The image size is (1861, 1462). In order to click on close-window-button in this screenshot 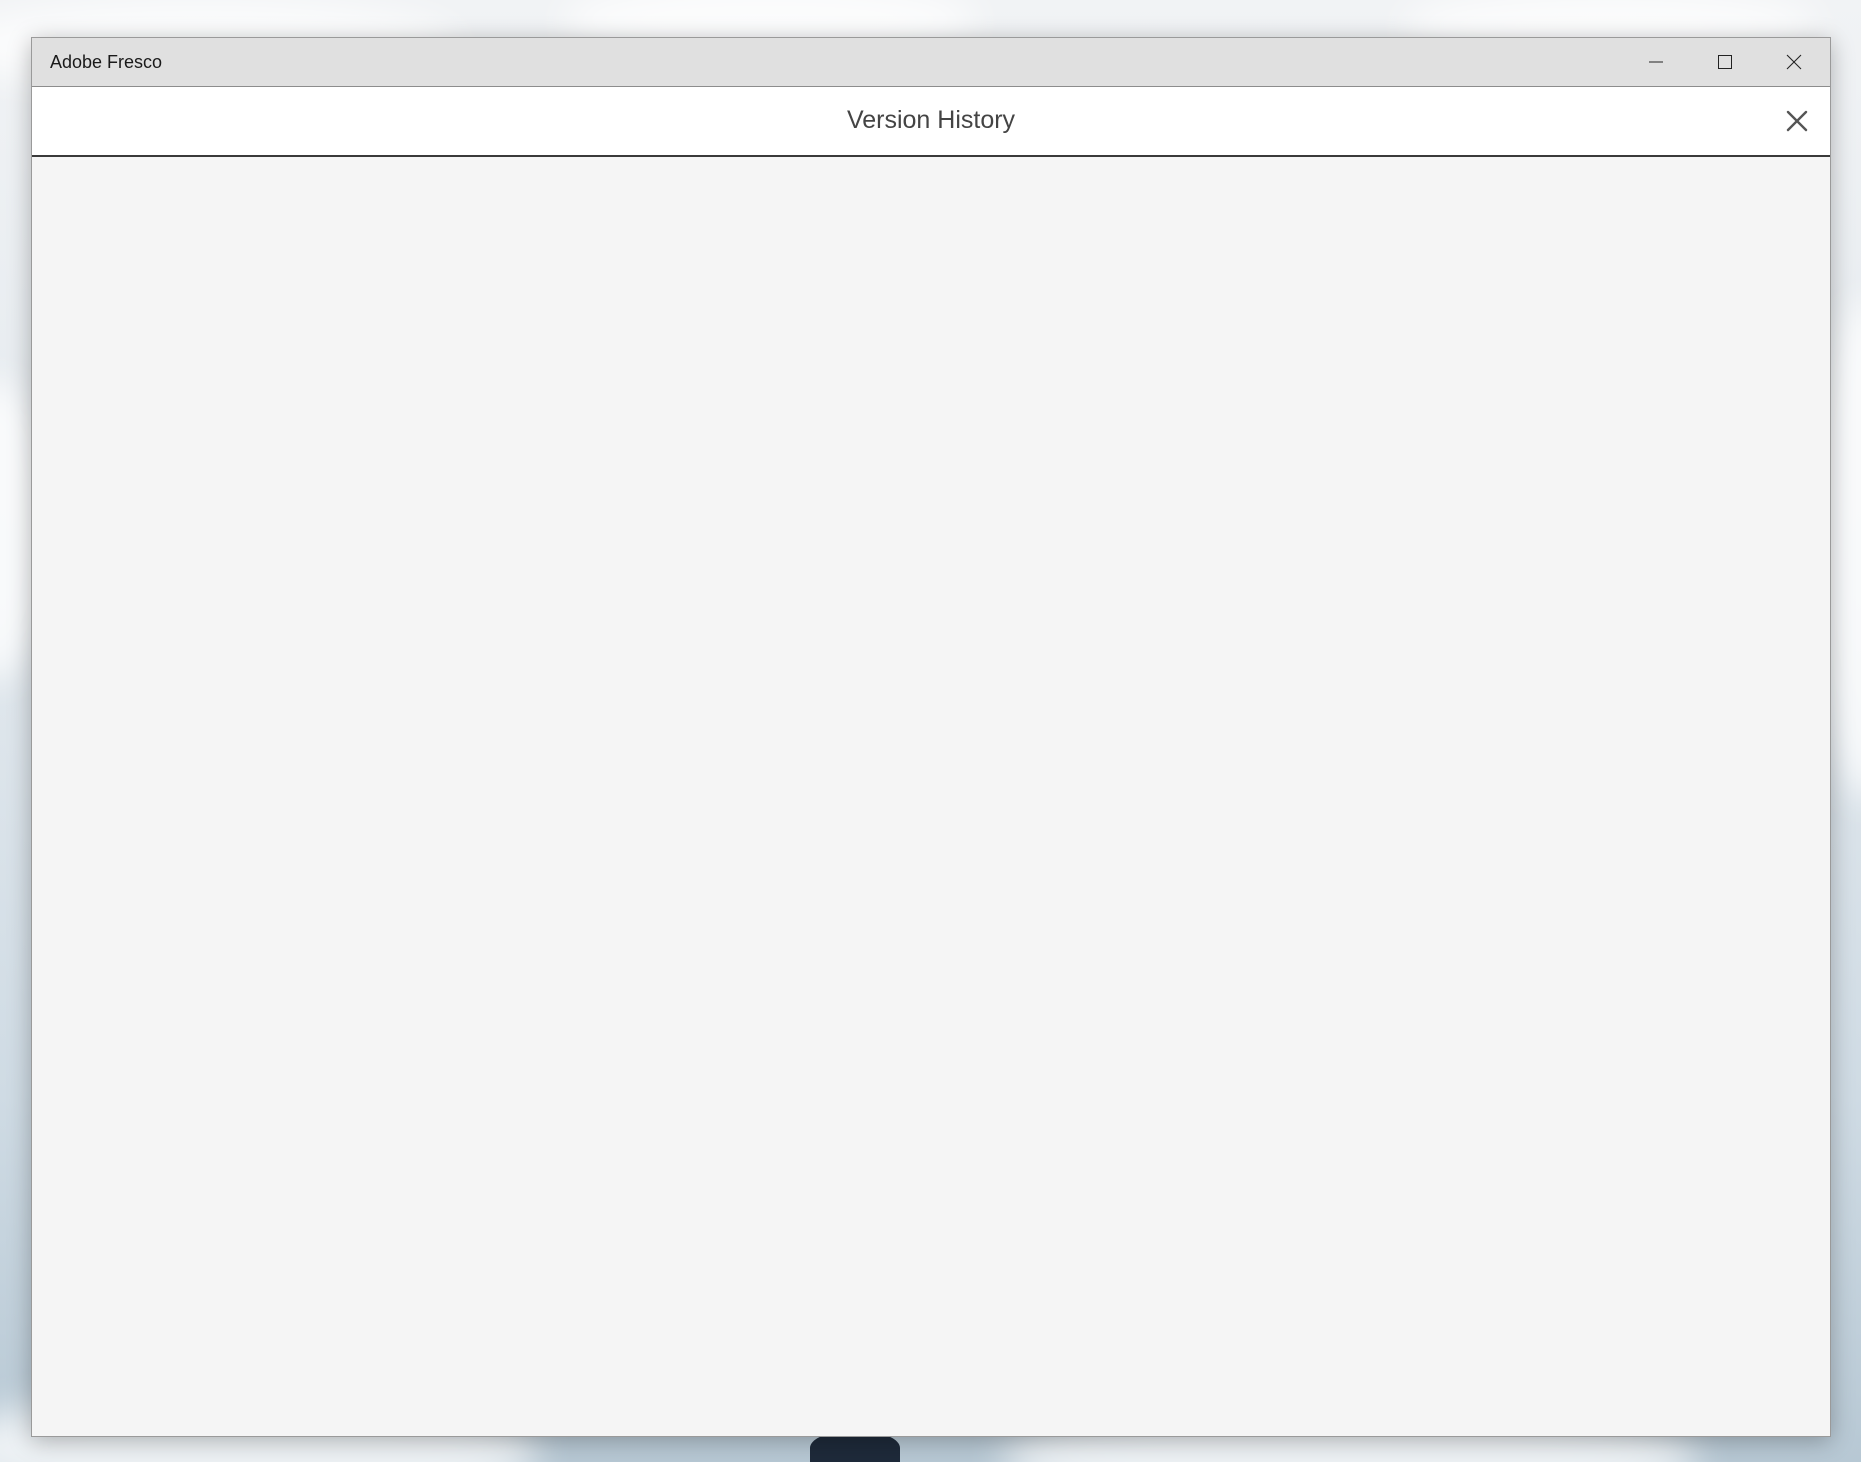, I will do `click(1793, 62)`.